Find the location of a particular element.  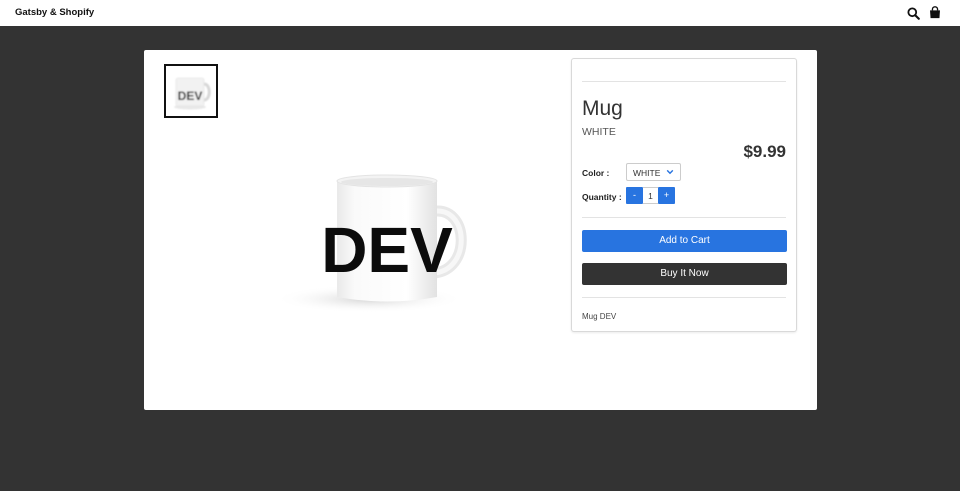

add-to-cart-button: Add to Cart is located at coordinates (684, 241).